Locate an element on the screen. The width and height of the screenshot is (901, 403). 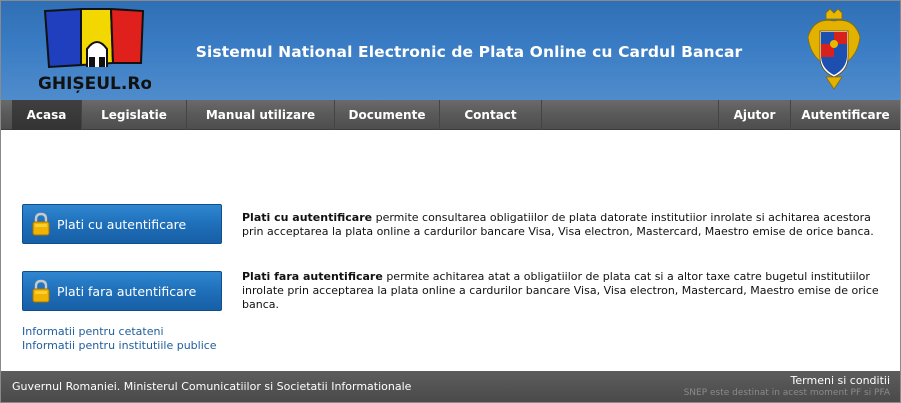
plati-fara-autentificare-button: Plati fara autentificare is located at coordinates (122, 291).